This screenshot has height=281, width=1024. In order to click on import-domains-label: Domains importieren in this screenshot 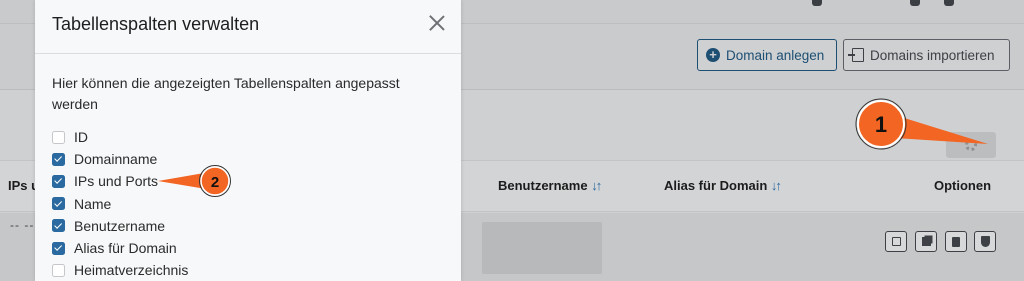, I will do `click(932, 55)`.